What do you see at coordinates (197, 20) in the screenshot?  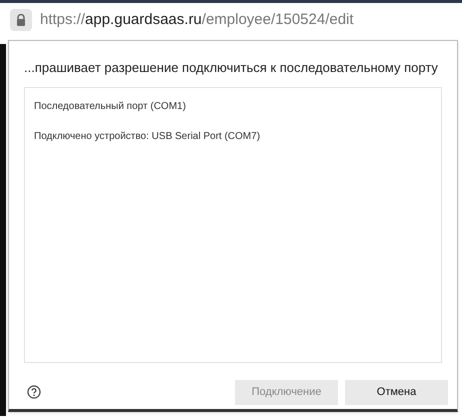 I see `url-text: https://app.guardsaas.ru/employee/150524/edit` at bounding box center [197, 20].